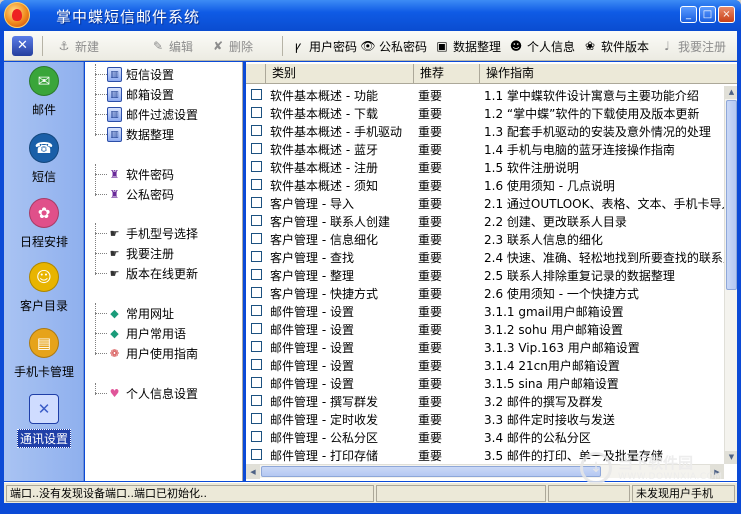  What do you see at coordinates (44, 354) in the screenshot?
I see `nav-item-4: ▤ 手机卡管理` at bounding box center [44, 354].